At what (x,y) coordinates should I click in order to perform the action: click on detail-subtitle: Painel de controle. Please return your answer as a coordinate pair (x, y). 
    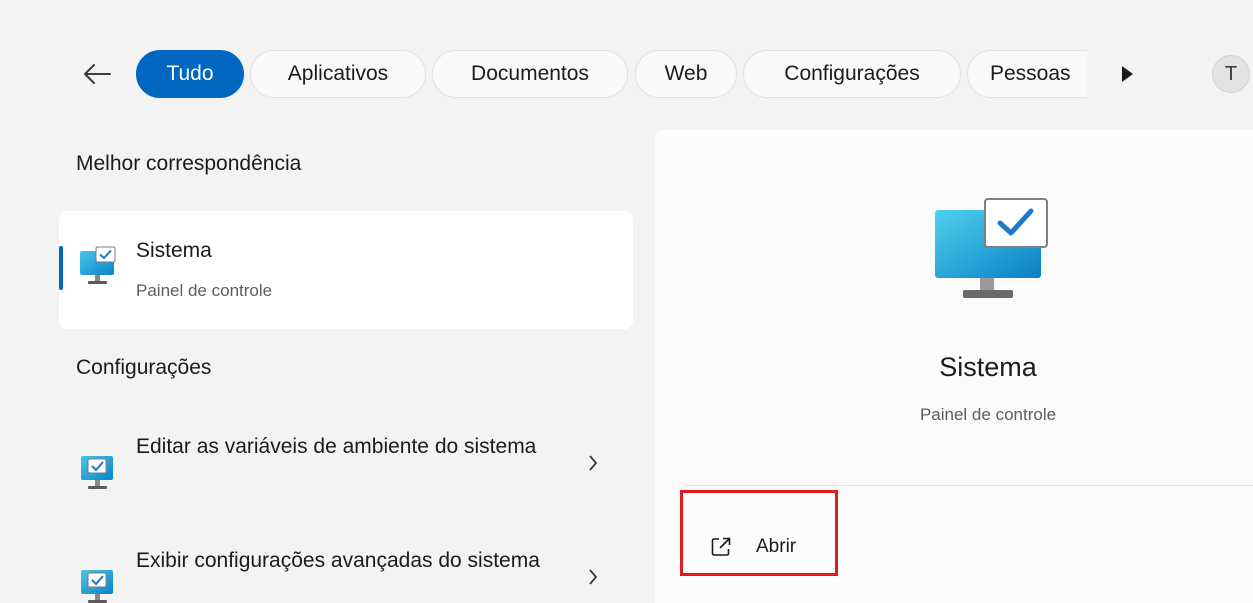
    Looking at the image, I should click on (988, 414).